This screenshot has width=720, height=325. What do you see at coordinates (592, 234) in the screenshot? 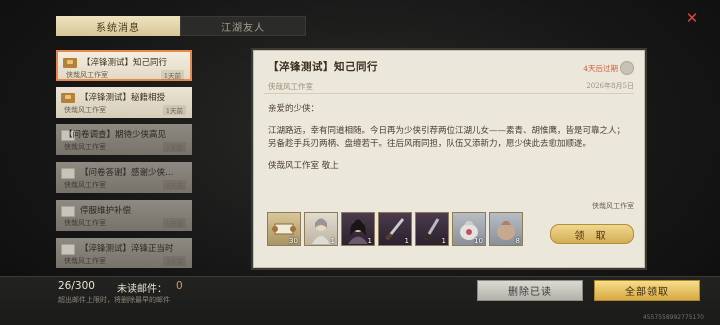
I see `claim-button: 领 取` at bounding box center [592, 234].